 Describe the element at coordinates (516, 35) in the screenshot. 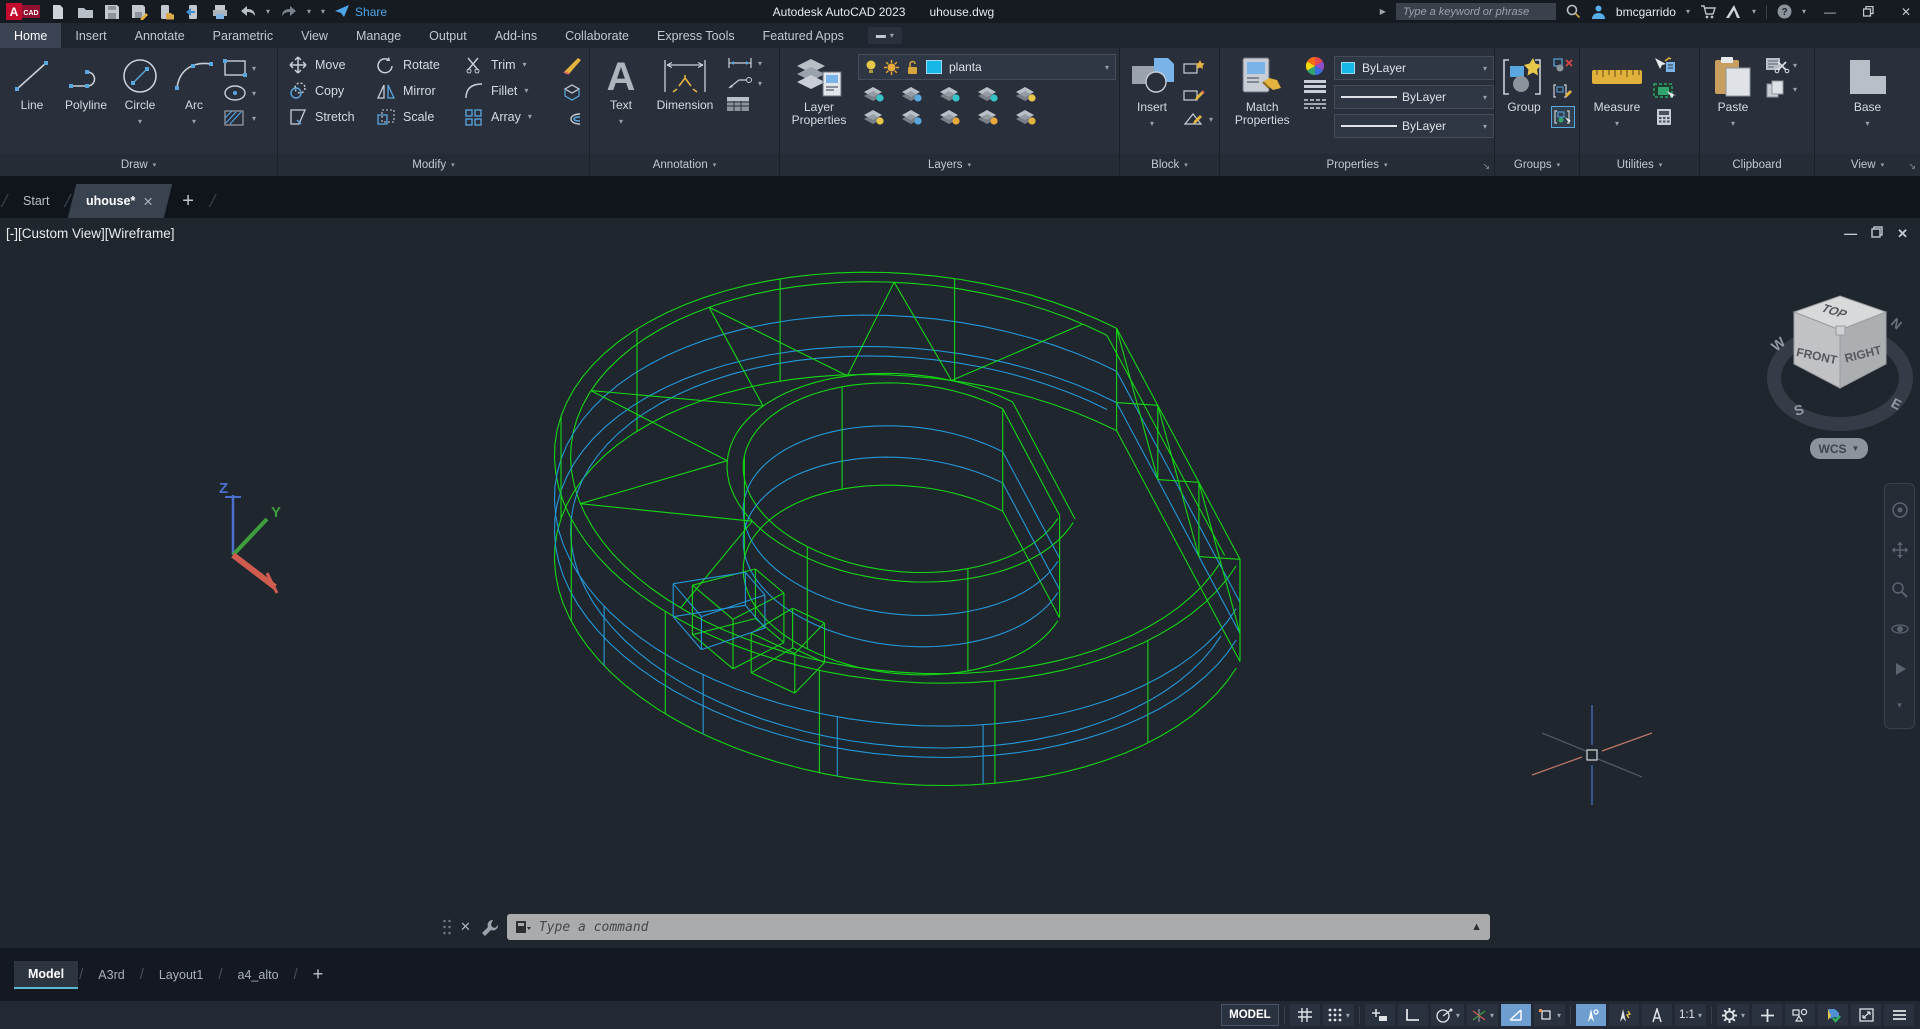

I see `ribbon-tab-addins: Add-ins` at that location.